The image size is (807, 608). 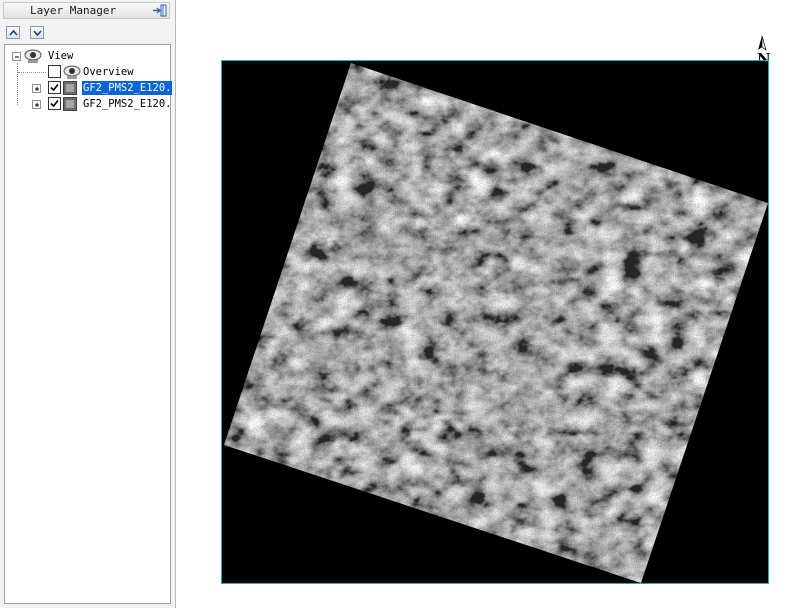 I want to click on arrow-up-icon, so click(x=13, y=32).